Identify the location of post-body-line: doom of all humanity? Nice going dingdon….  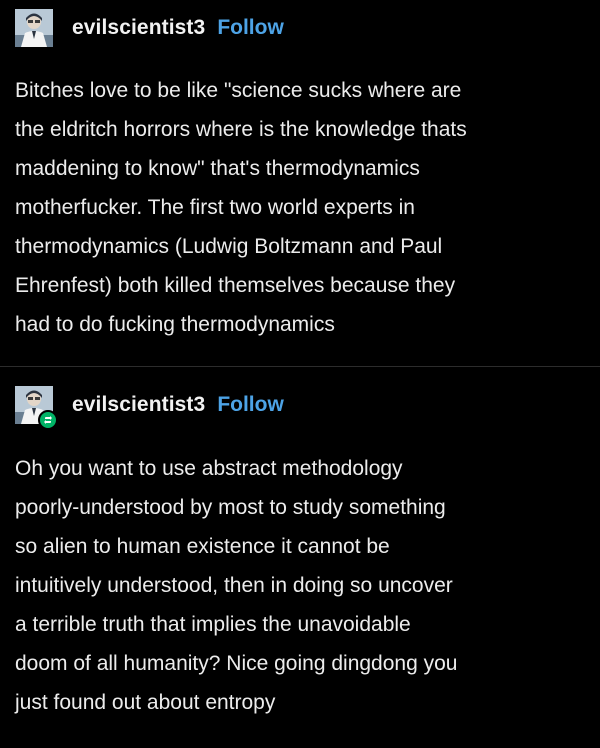
(236, 663).